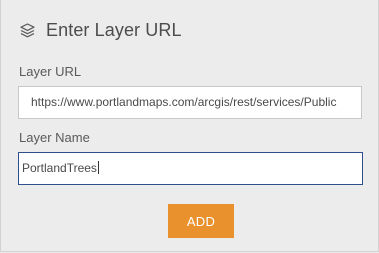 The height and width of the screenshot is (253, 379). I want to click on layer-name-input: PortlandTrees, so click(190, 168).